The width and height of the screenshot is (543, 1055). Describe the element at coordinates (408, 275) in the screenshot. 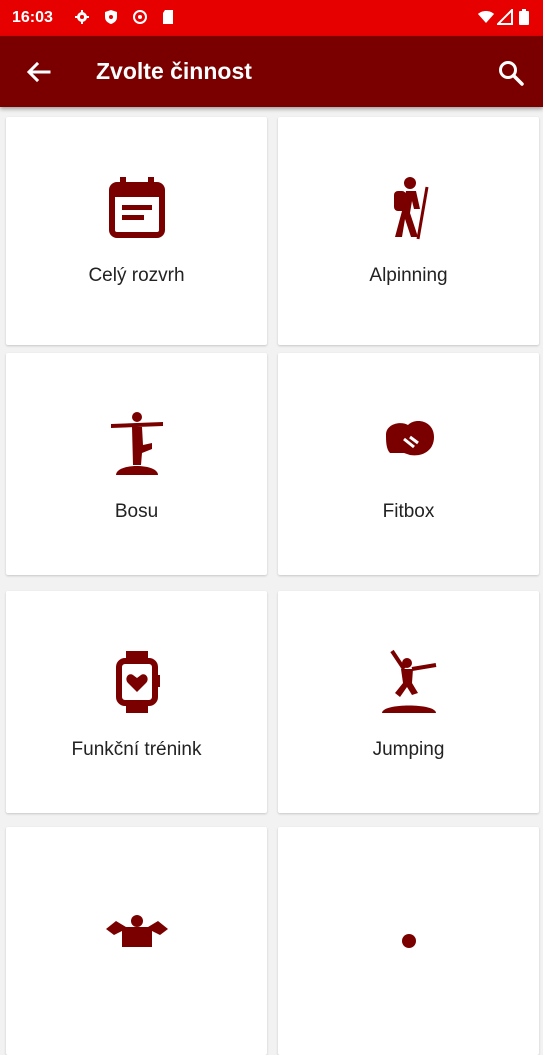

I see `activity-label: Alpinning` at that location.